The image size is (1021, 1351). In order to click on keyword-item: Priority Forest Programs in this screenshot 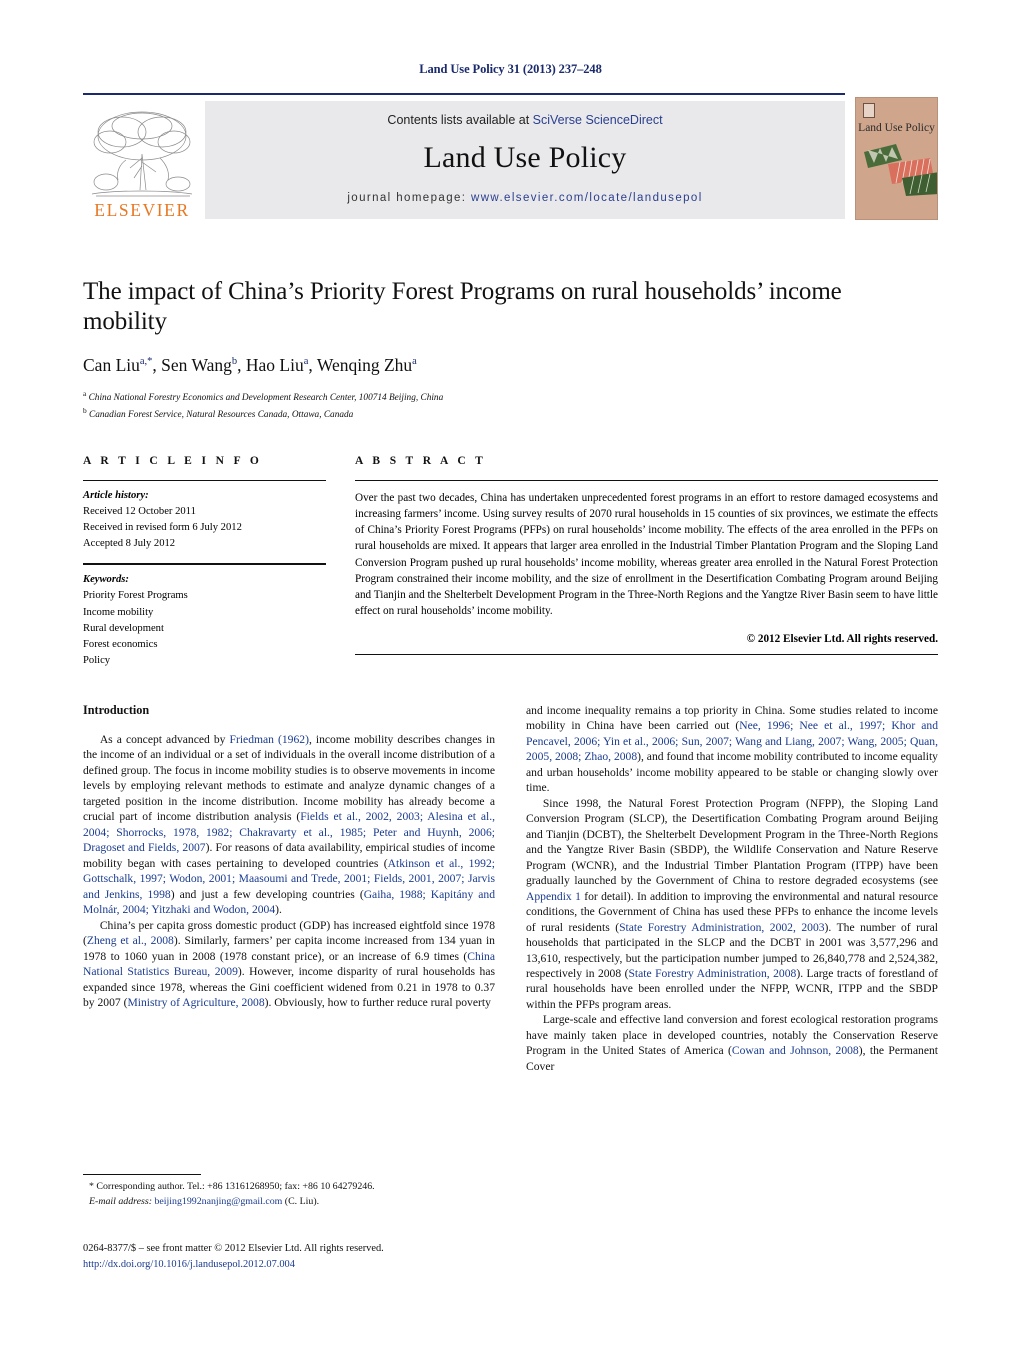, I will do `click(135, 596)`.